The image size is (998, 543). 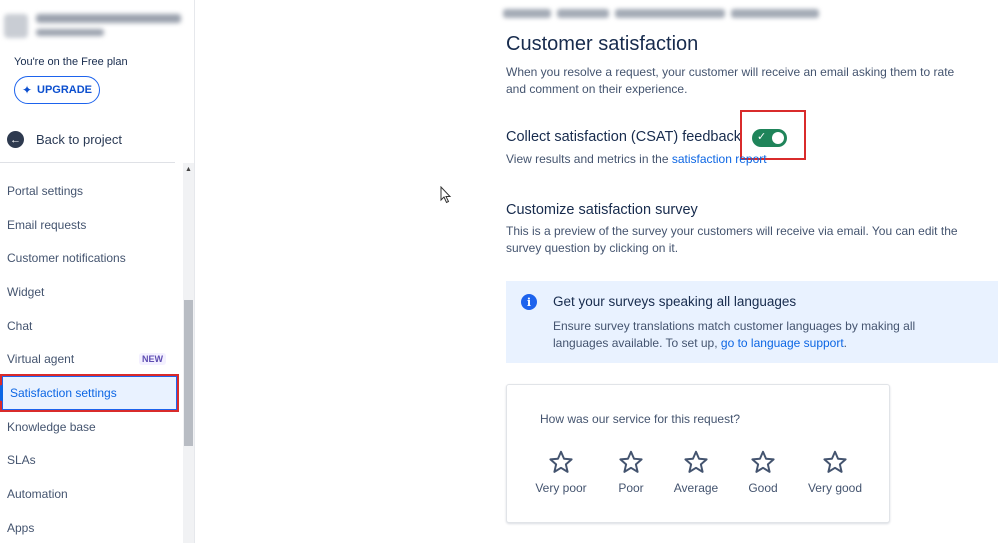 I want to click on arrow-left-icon: ←, so click(x=15, y=139).